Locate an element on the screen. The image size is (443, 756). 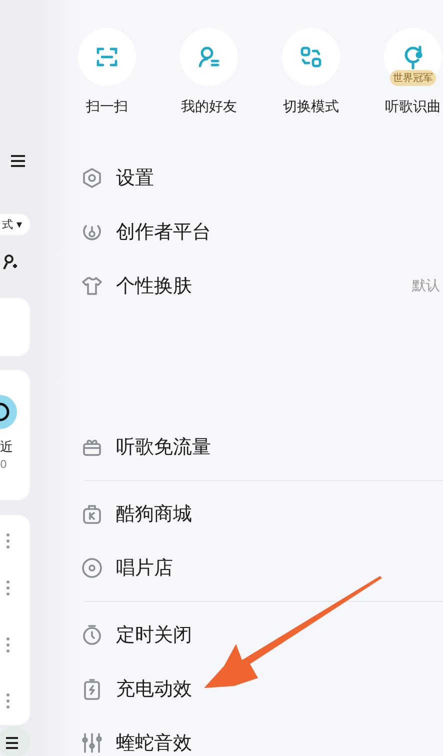
menu-label: 蝰蛇音效 is located at coordinates (154, 743).